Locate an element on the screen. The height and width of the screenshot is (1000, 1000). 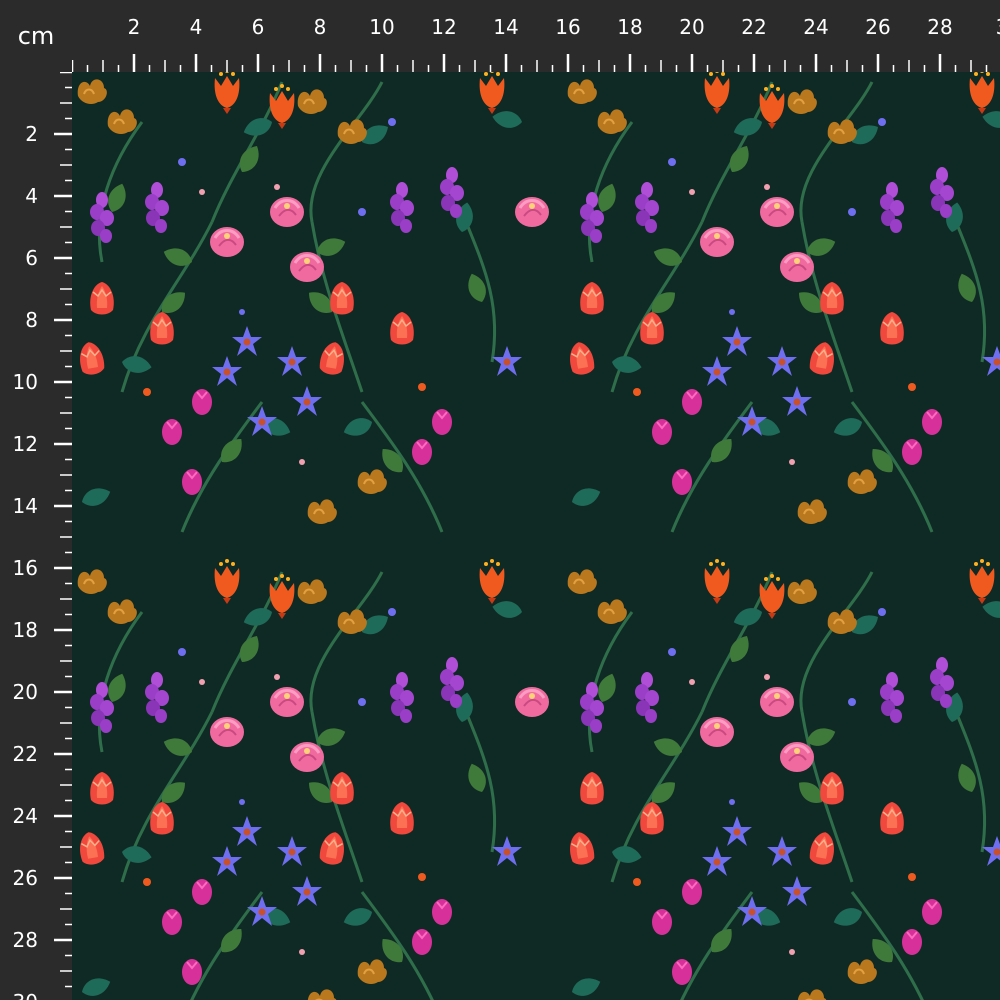
horizontal-ruler: 2468101214161820222426283 is located at coordinates (536, 36).